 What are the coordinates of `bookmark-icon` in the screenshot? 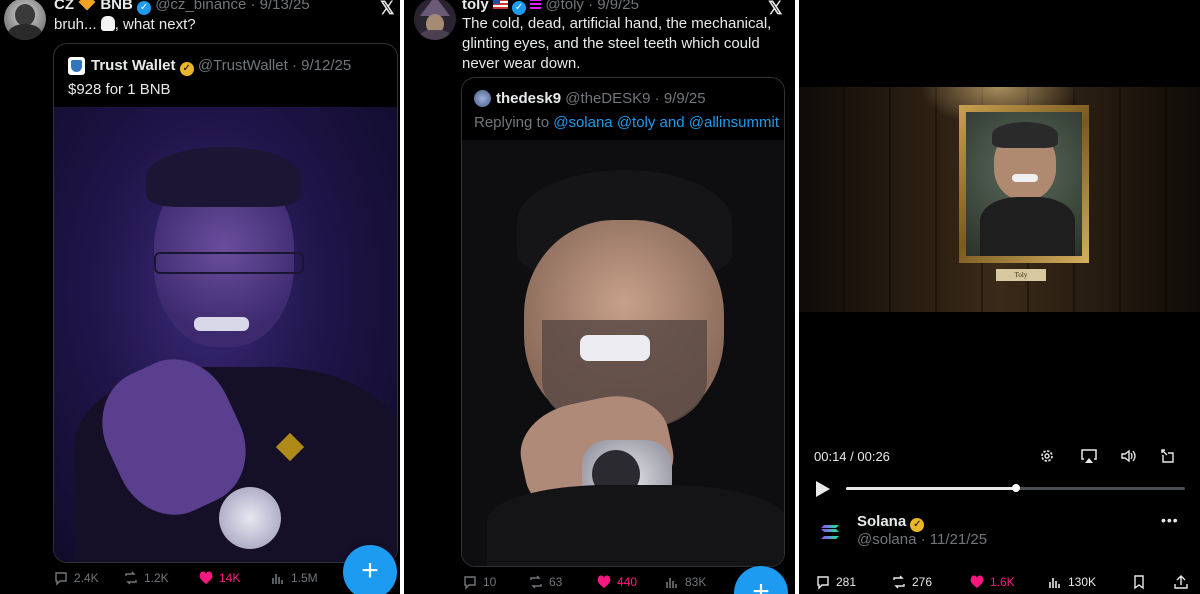 It's located at (1139, 582).